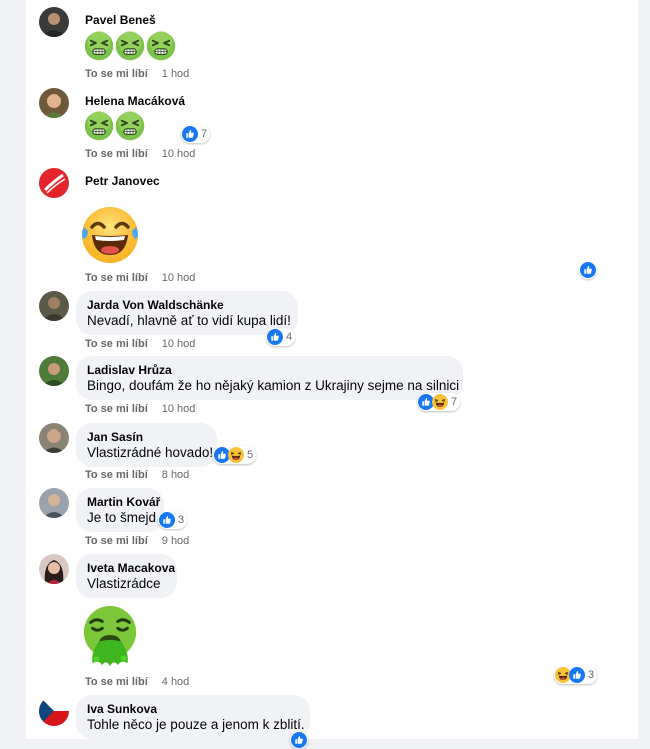  What do you see at coordinates (122, 709) in the screenshot?
I see `comment-author: Iva Sunkova` at bounding box center [122, 709].